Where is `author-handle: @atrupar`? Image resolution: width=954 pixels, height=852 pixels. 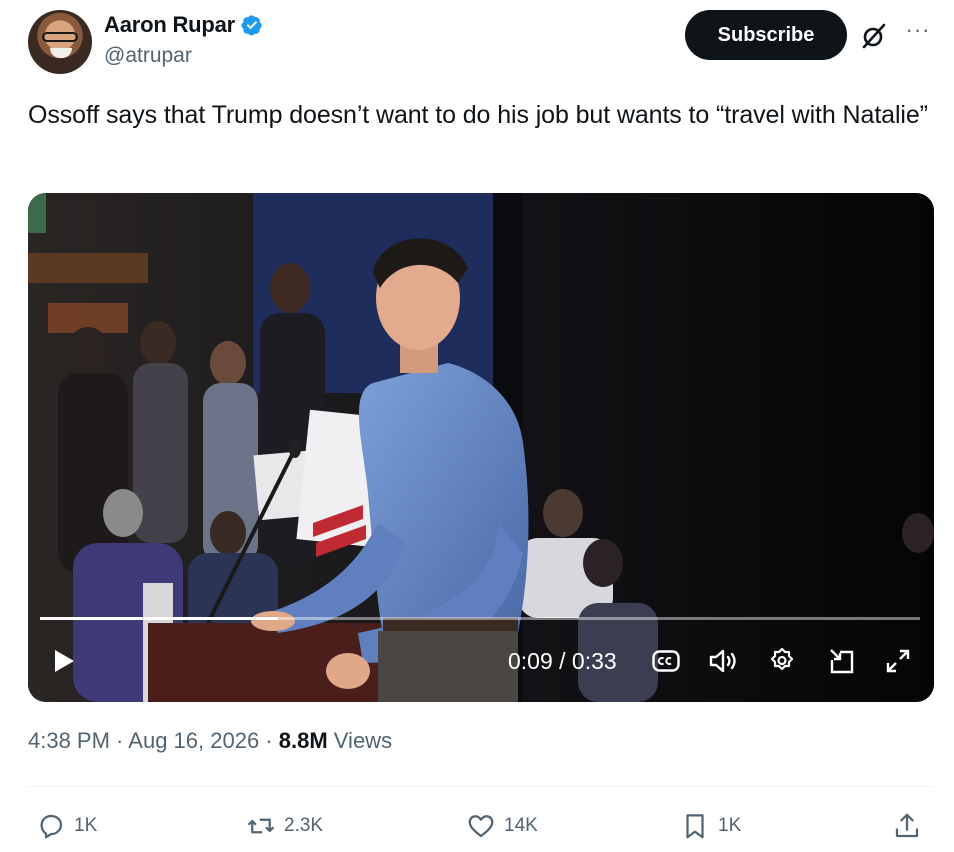 author-handle: @atrupar is located at coordinates (183, 56).